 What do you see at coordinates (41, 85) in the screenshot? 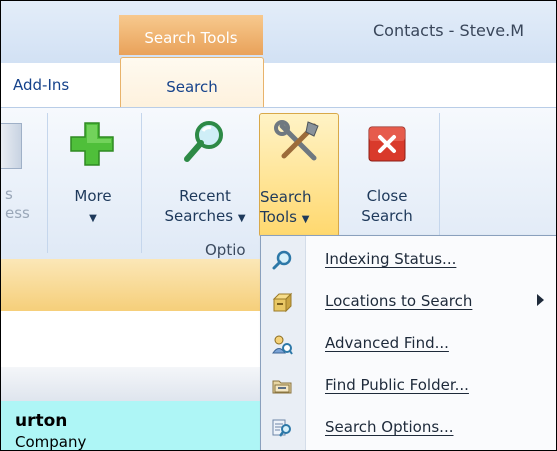
I see `tab-add-ins-label: Add-Ins` at bounding box center [41, 85].